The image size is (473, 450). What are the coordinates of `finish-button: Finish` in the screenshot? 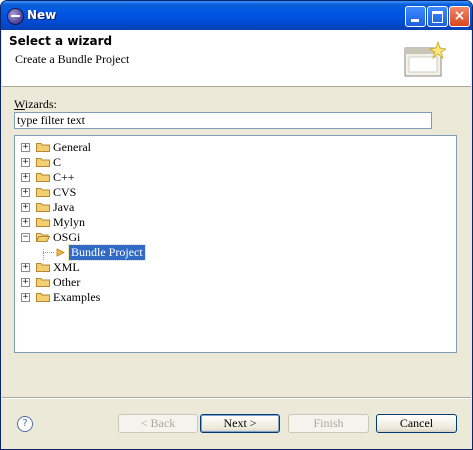 It's located at (328, 423).